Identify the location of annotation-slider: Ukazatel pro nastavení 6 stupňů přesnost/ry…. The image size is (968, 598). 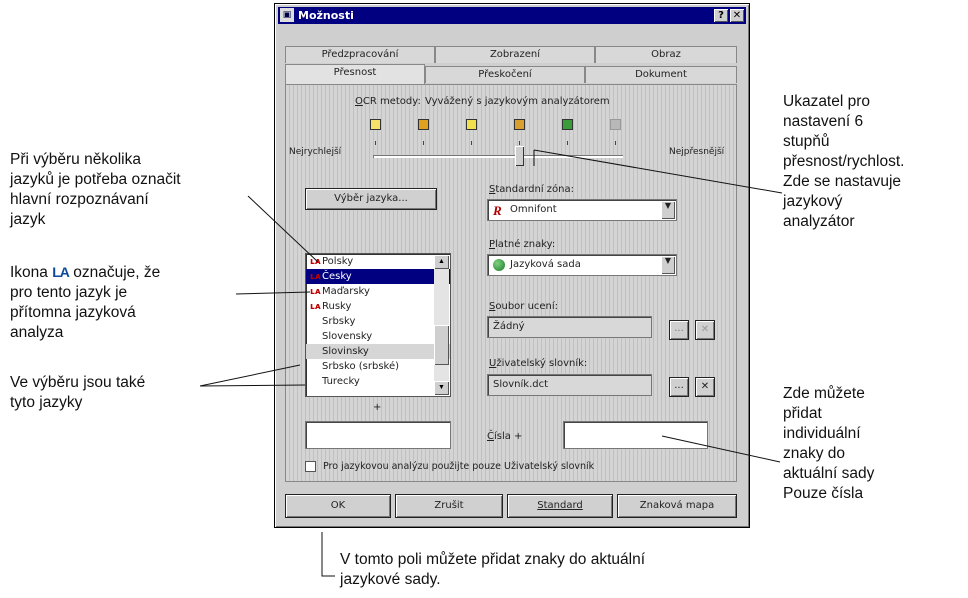
(844, 161).